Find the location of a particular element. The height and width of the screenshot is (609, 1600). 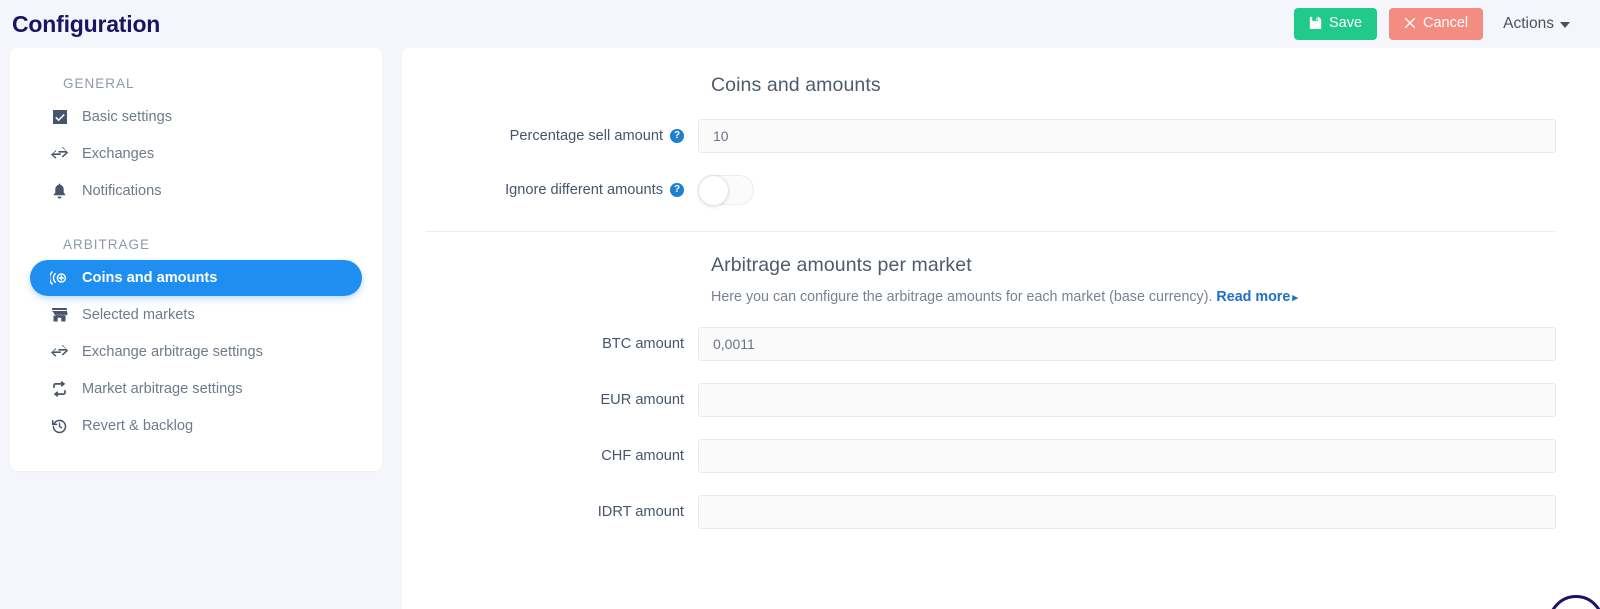

read-more-label: Read more is located at coordinates (1253, 297).